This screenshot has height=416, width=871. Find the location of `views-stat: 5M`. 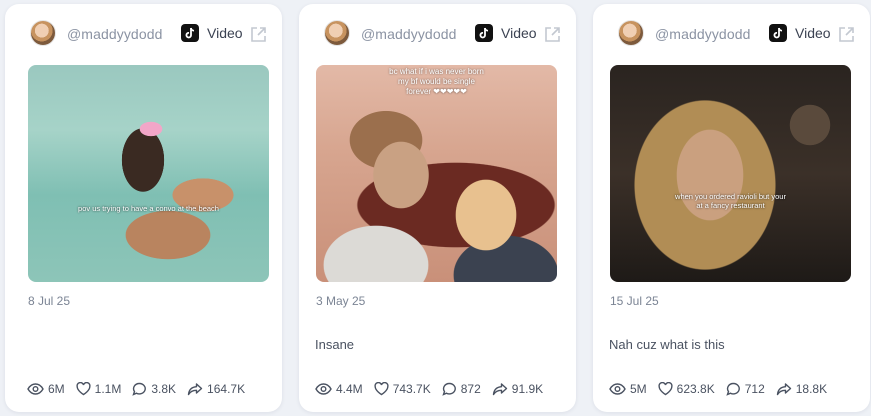

views-stat: 5M is located at coordinates (628, 389).